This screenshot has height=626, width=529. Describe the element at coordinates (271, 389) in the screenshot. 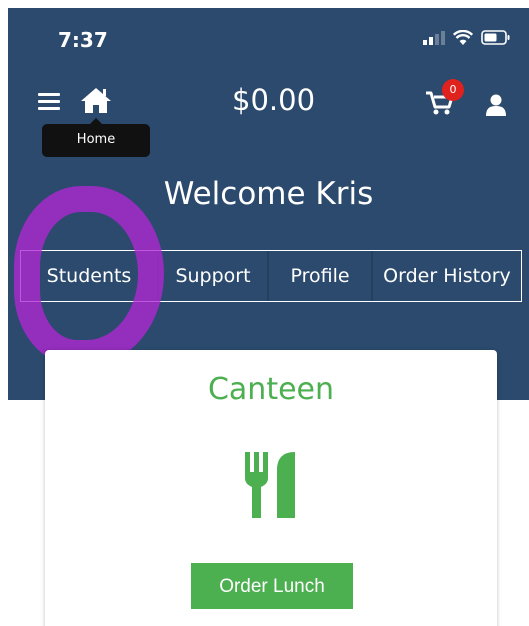

I see `card-title: Canteen` at that location.